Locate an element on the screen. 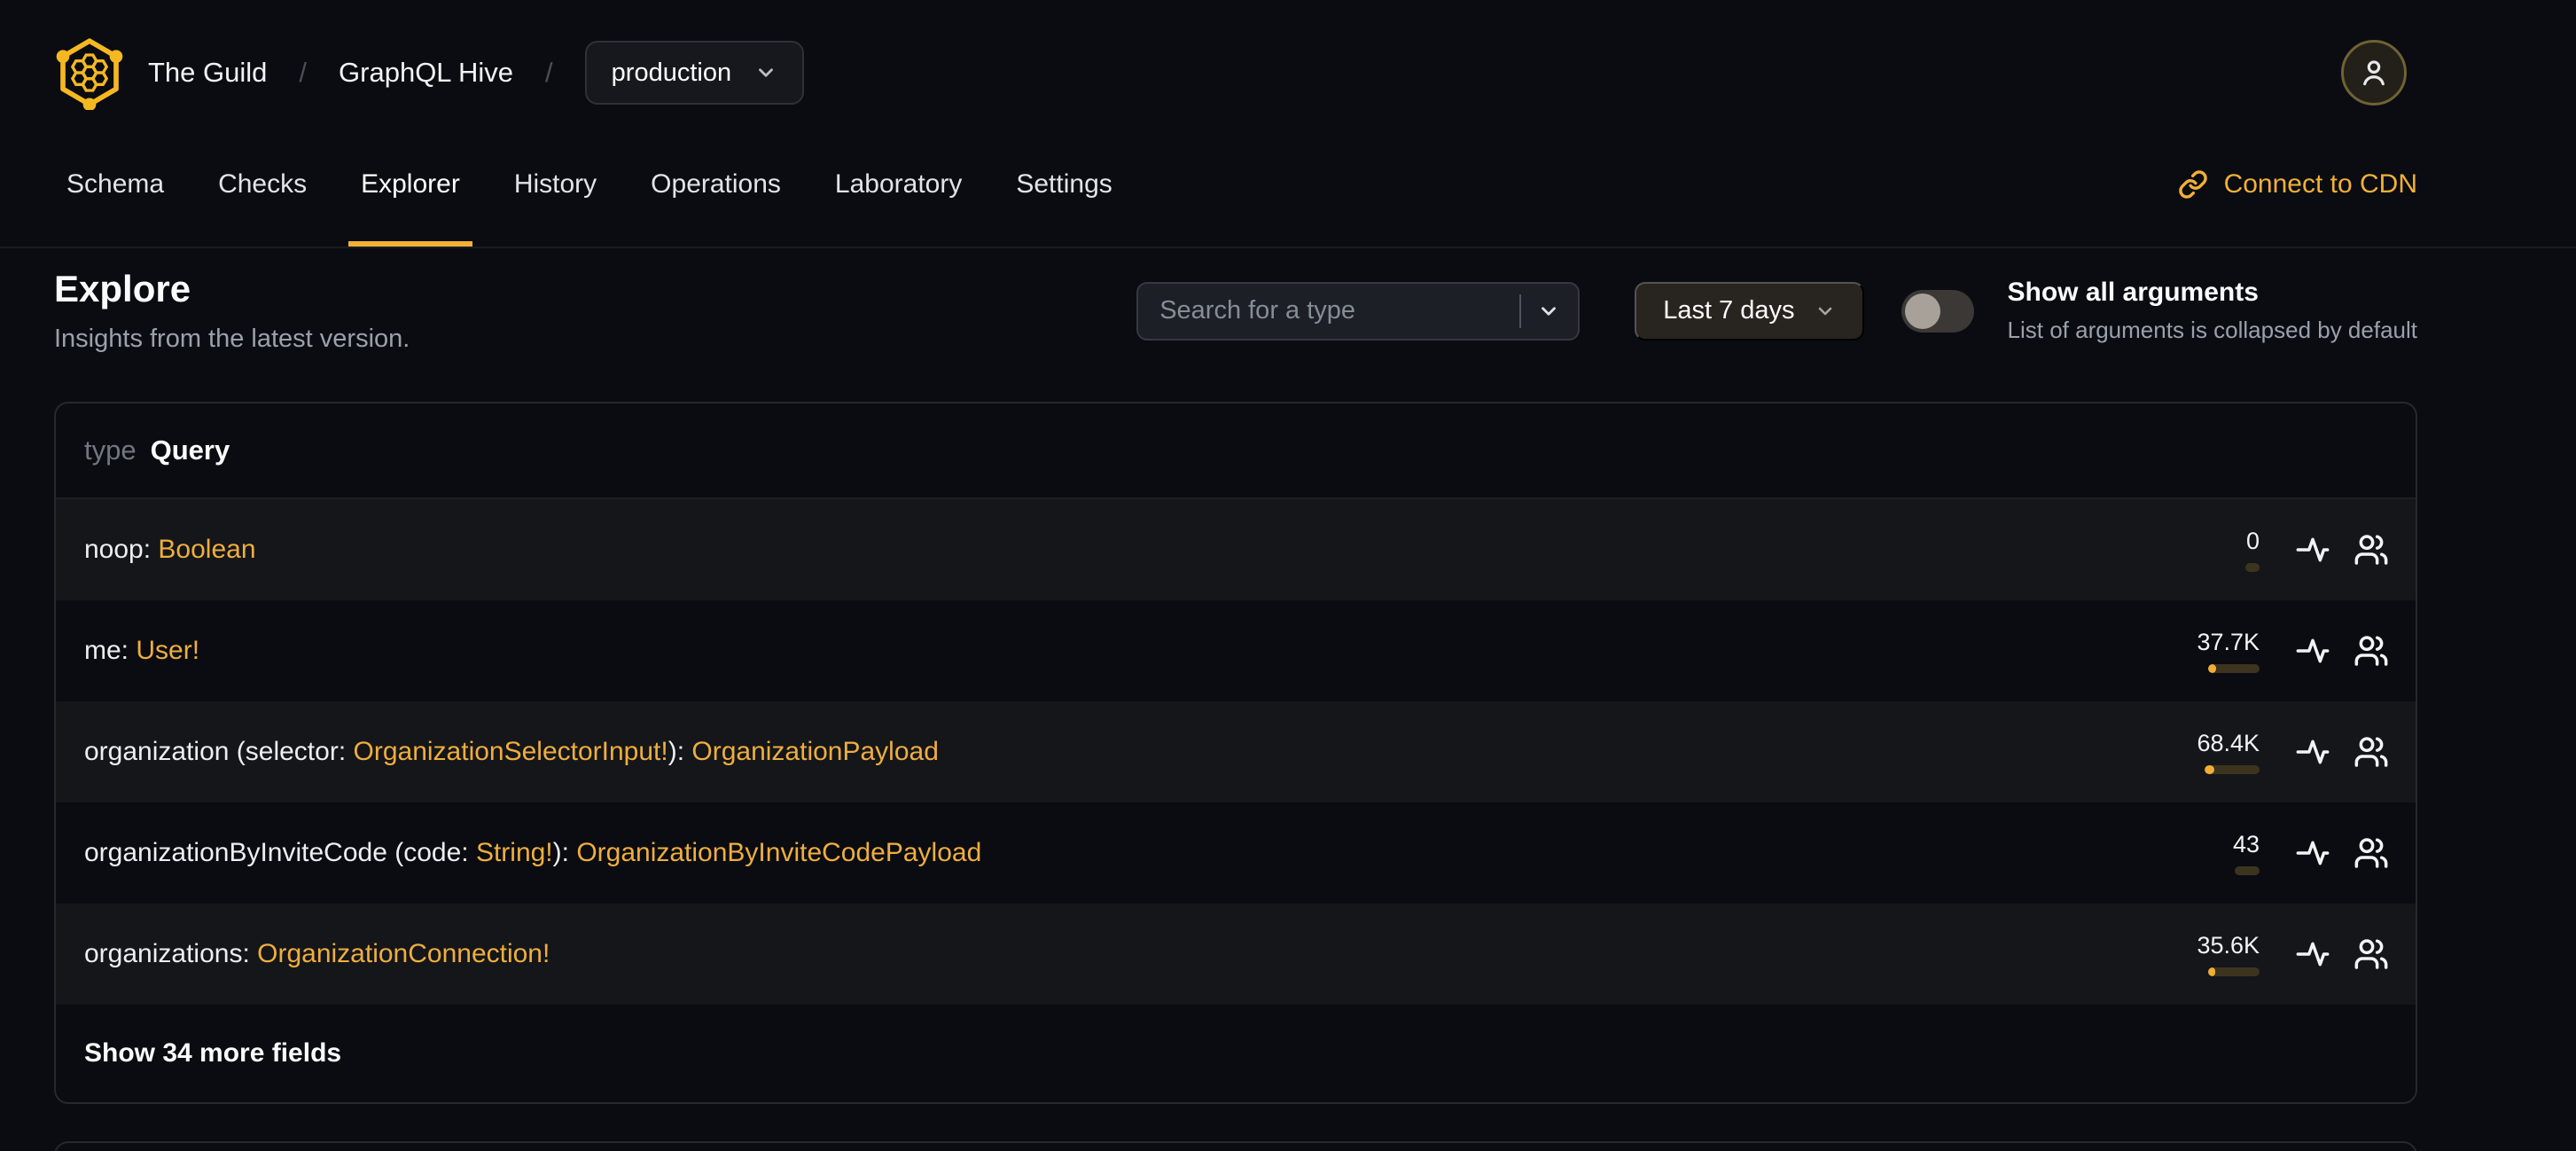 This screenshot has height=1151, width=2576. usage-count: 68.4K is located at coordinates (2228, 743).